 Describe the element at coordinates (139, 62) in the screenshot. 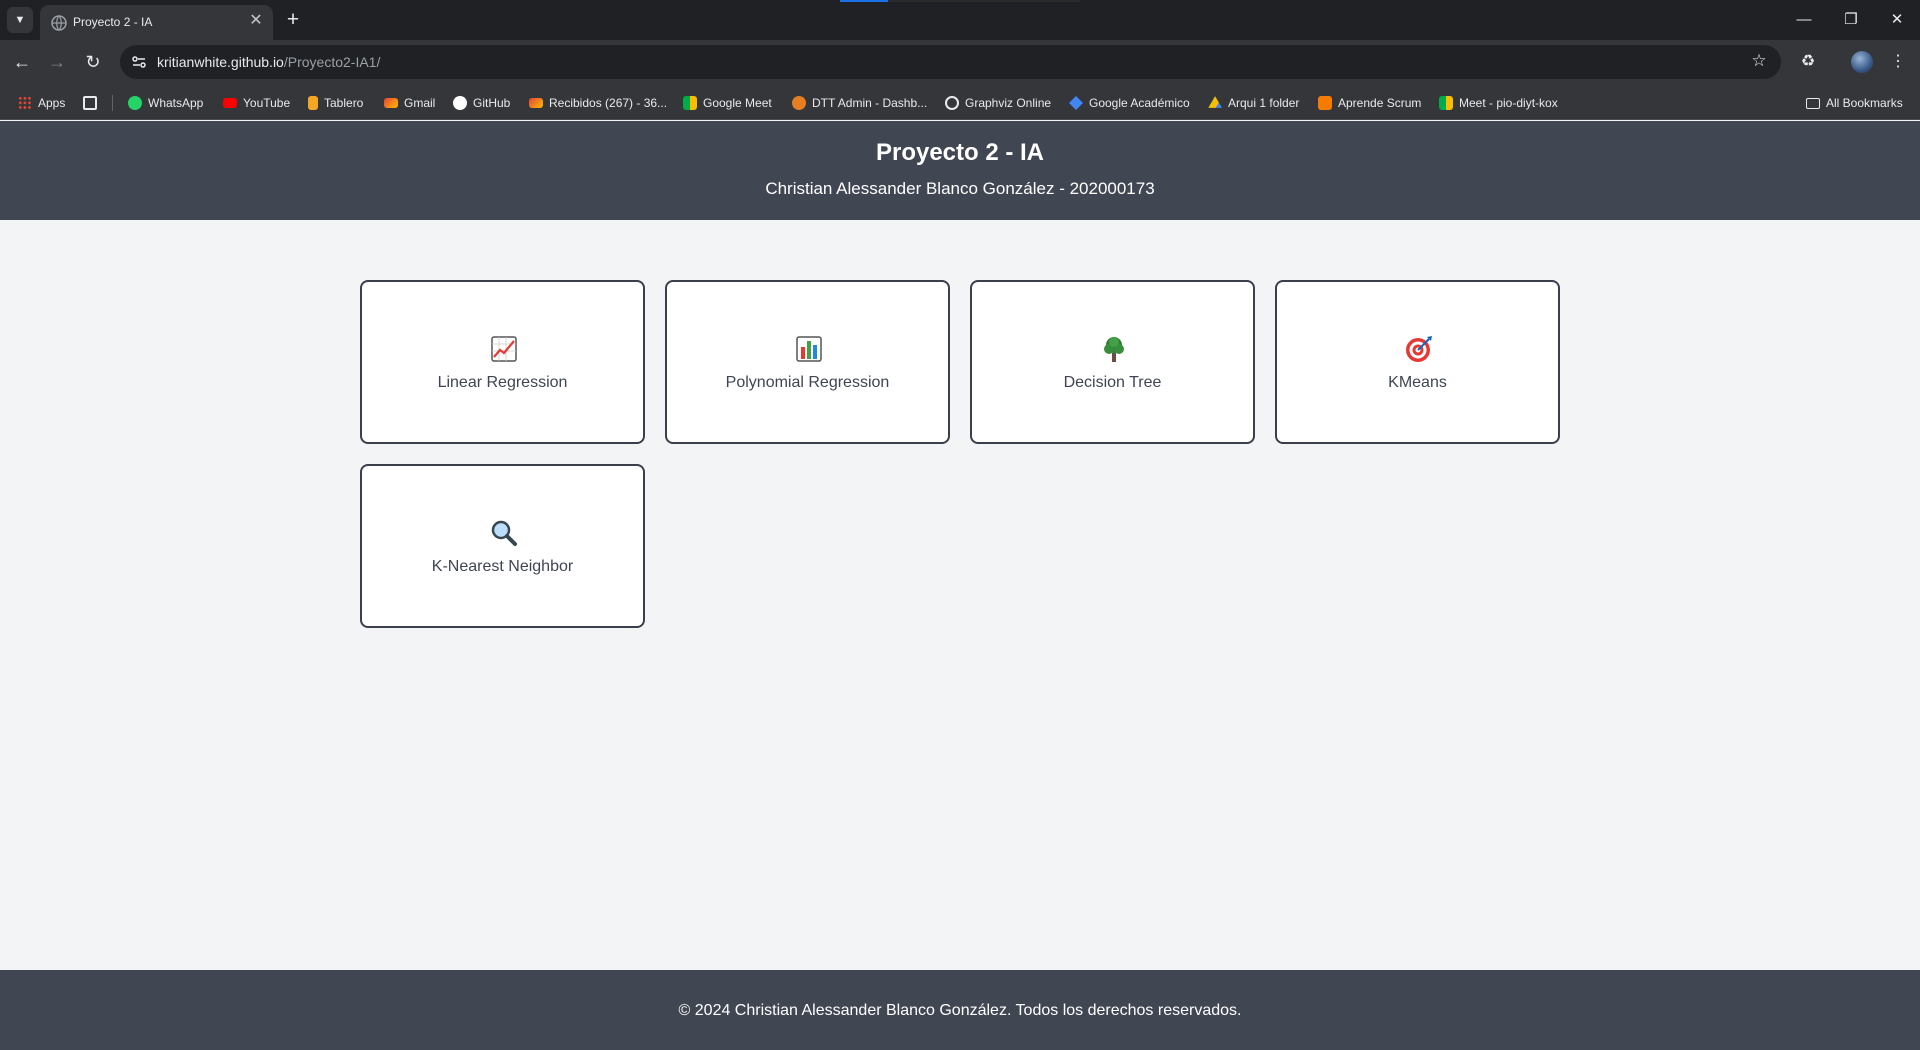

I see `site-info-icon` at that location.